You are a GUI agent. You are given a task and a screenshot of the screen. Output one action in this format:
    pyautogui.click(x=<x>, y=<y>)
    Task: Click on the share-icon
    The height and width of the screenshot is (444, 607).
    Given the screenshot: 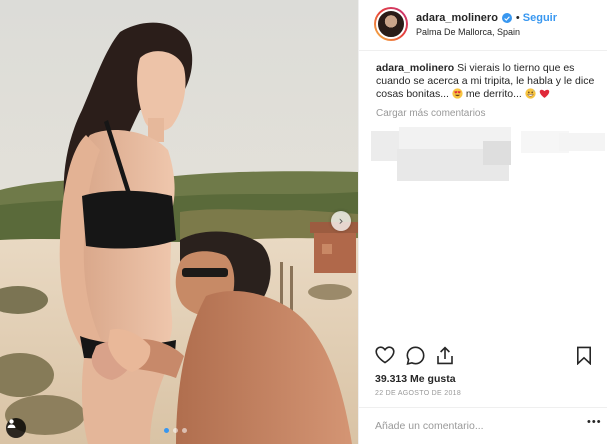 What is the action you would take?
    pyautogui.click(x=445, y=355)
    